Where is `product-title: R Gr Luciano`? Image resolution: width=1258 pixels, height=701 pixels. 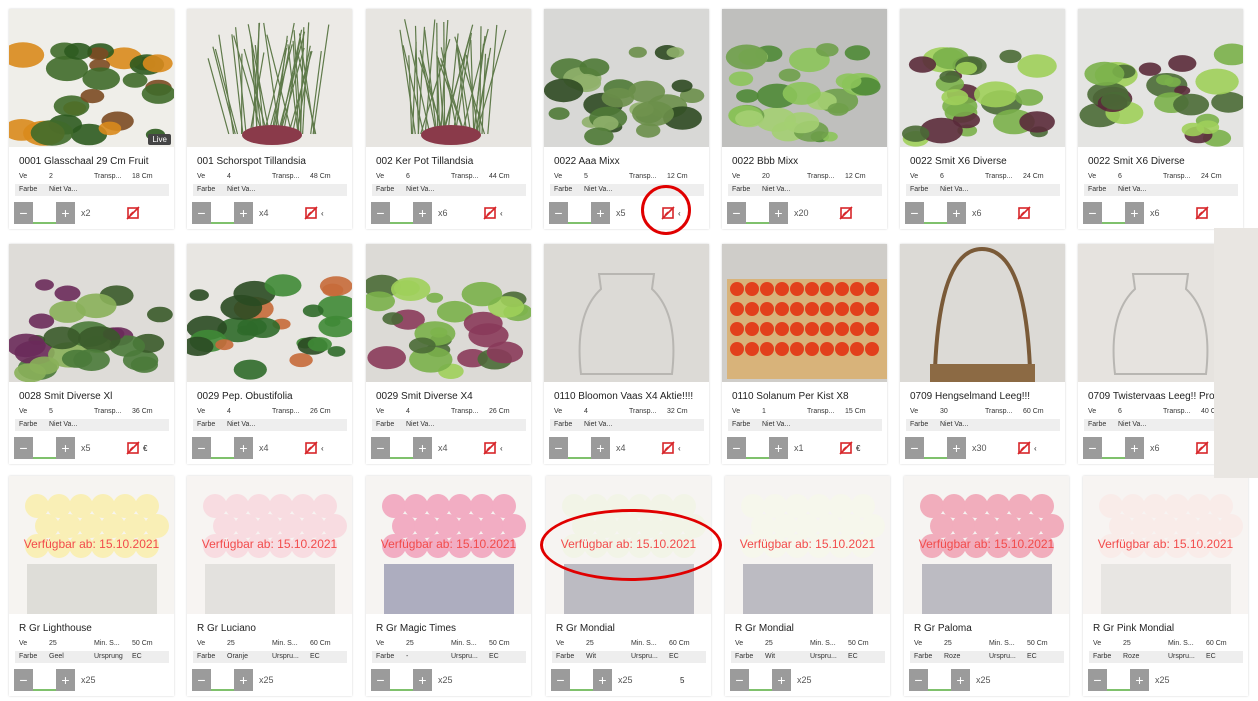
product-title: R Gr Luciano is located at coordinates (272, 628).